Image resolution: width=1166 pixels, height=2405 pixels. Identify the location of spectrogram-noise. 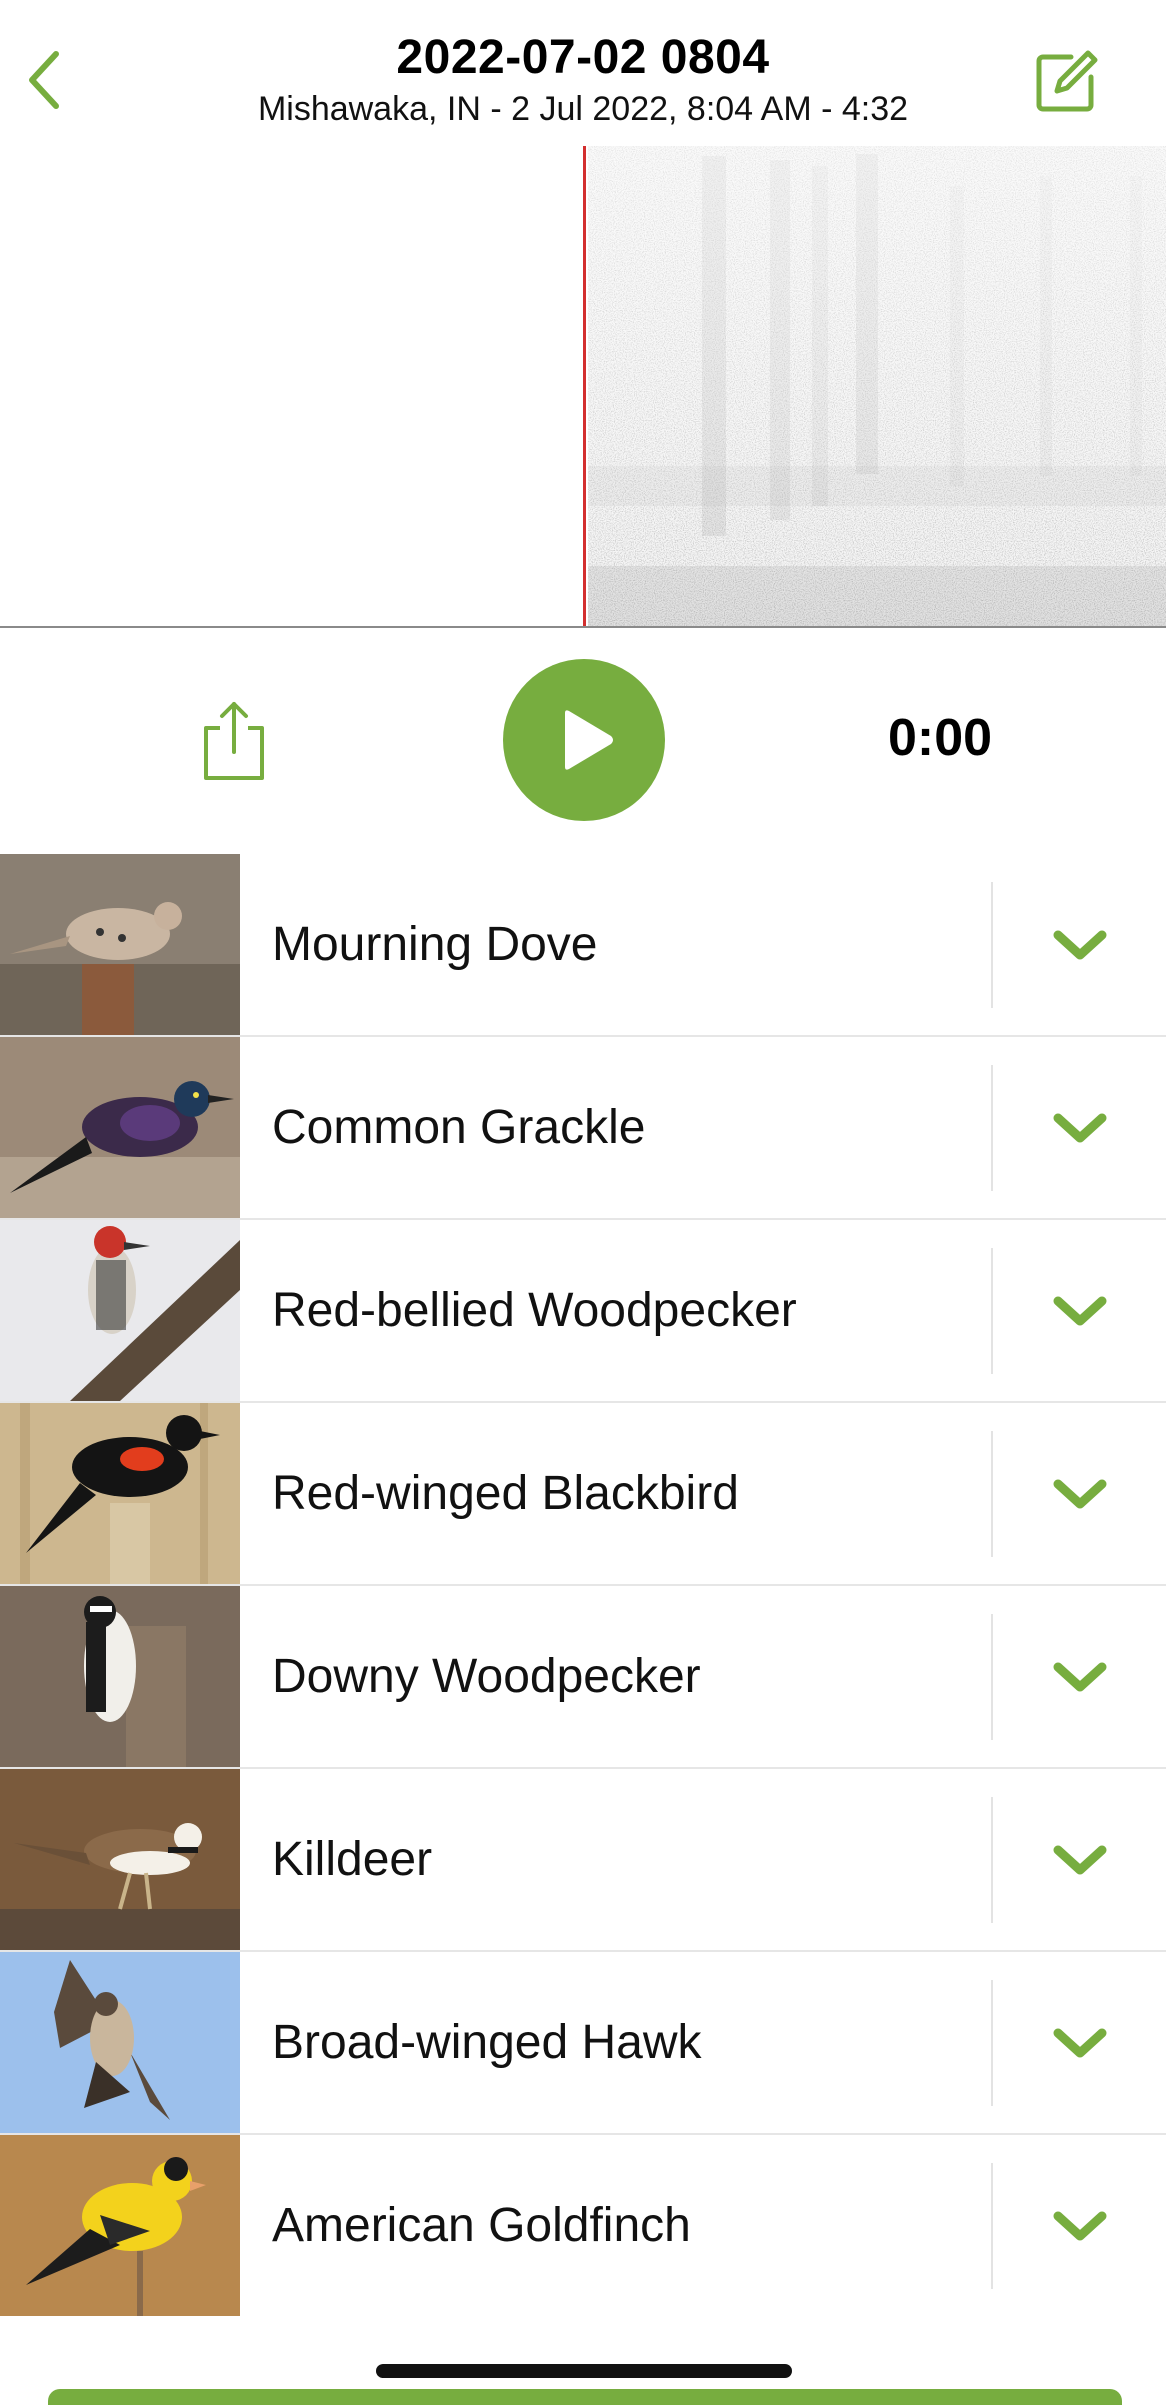
(877, 387).